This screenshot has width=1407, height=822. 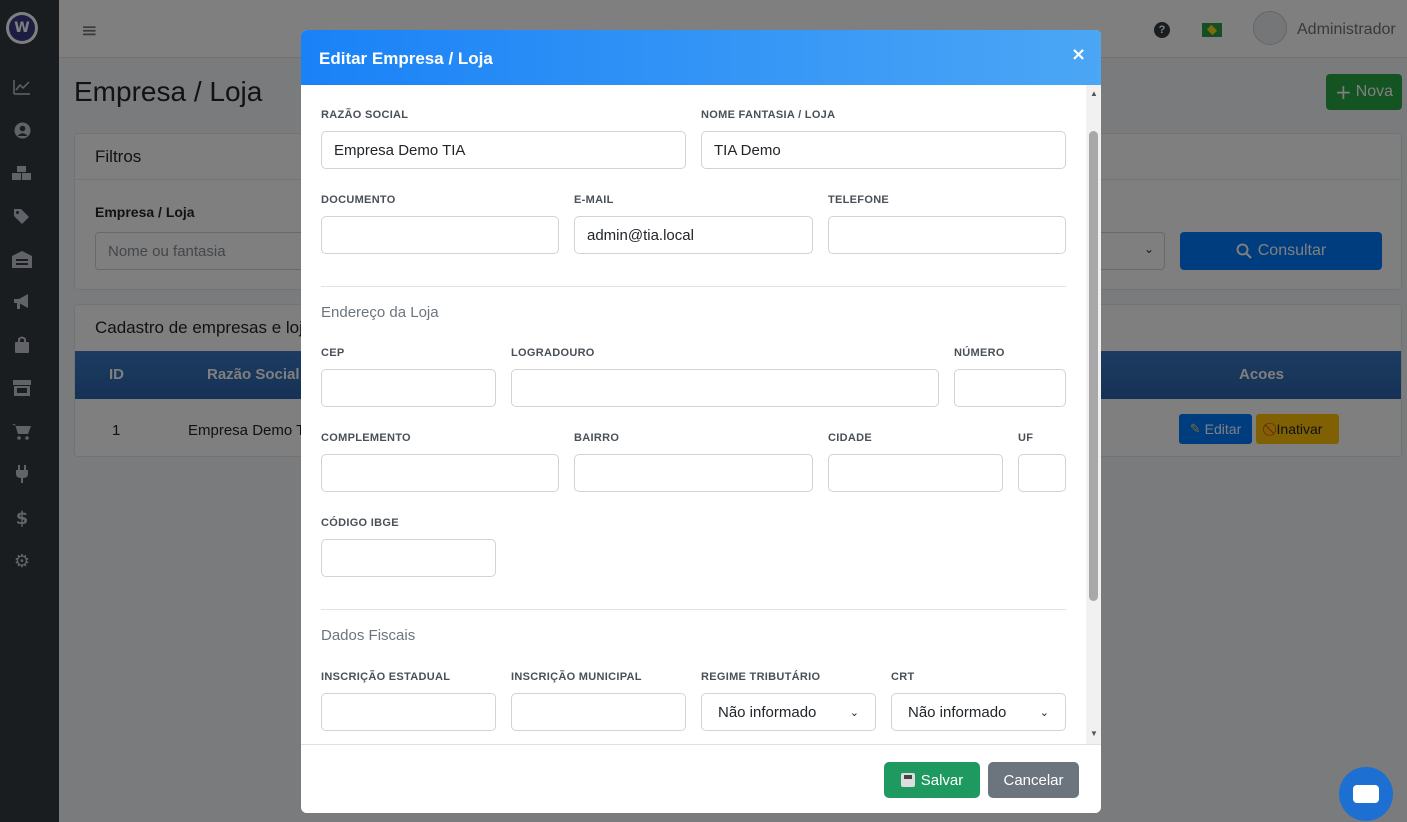 What do you see at coordinates (907, 780) in the screenshot?
I see `save-icon` at bounding box center [907, 780].